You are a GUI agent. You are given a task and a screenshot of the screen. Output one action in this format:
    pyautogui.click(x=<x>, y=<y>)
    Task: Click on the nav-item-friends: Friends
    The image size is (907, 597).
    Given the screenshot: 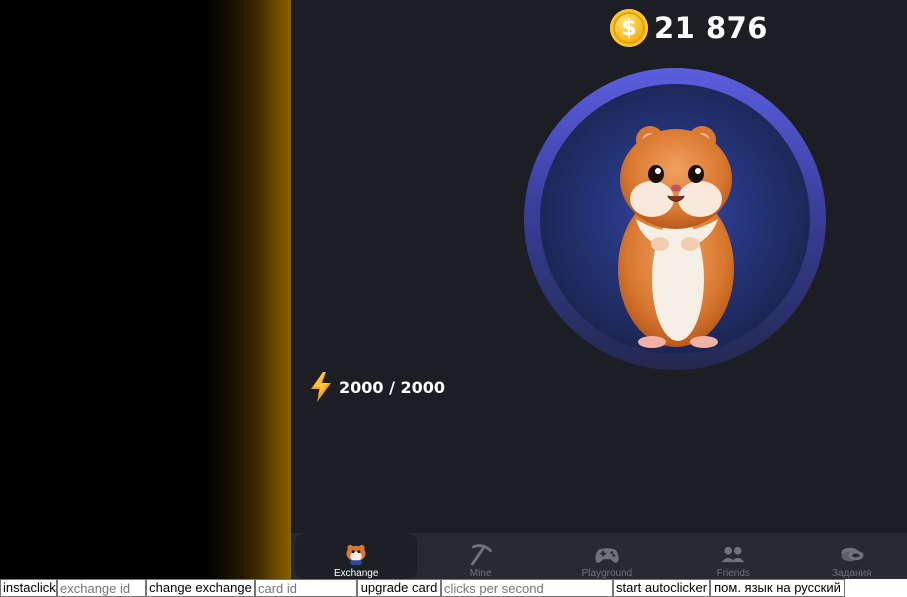 What is the action you would take?
    pyautogui.click(x=733, y=556)
    